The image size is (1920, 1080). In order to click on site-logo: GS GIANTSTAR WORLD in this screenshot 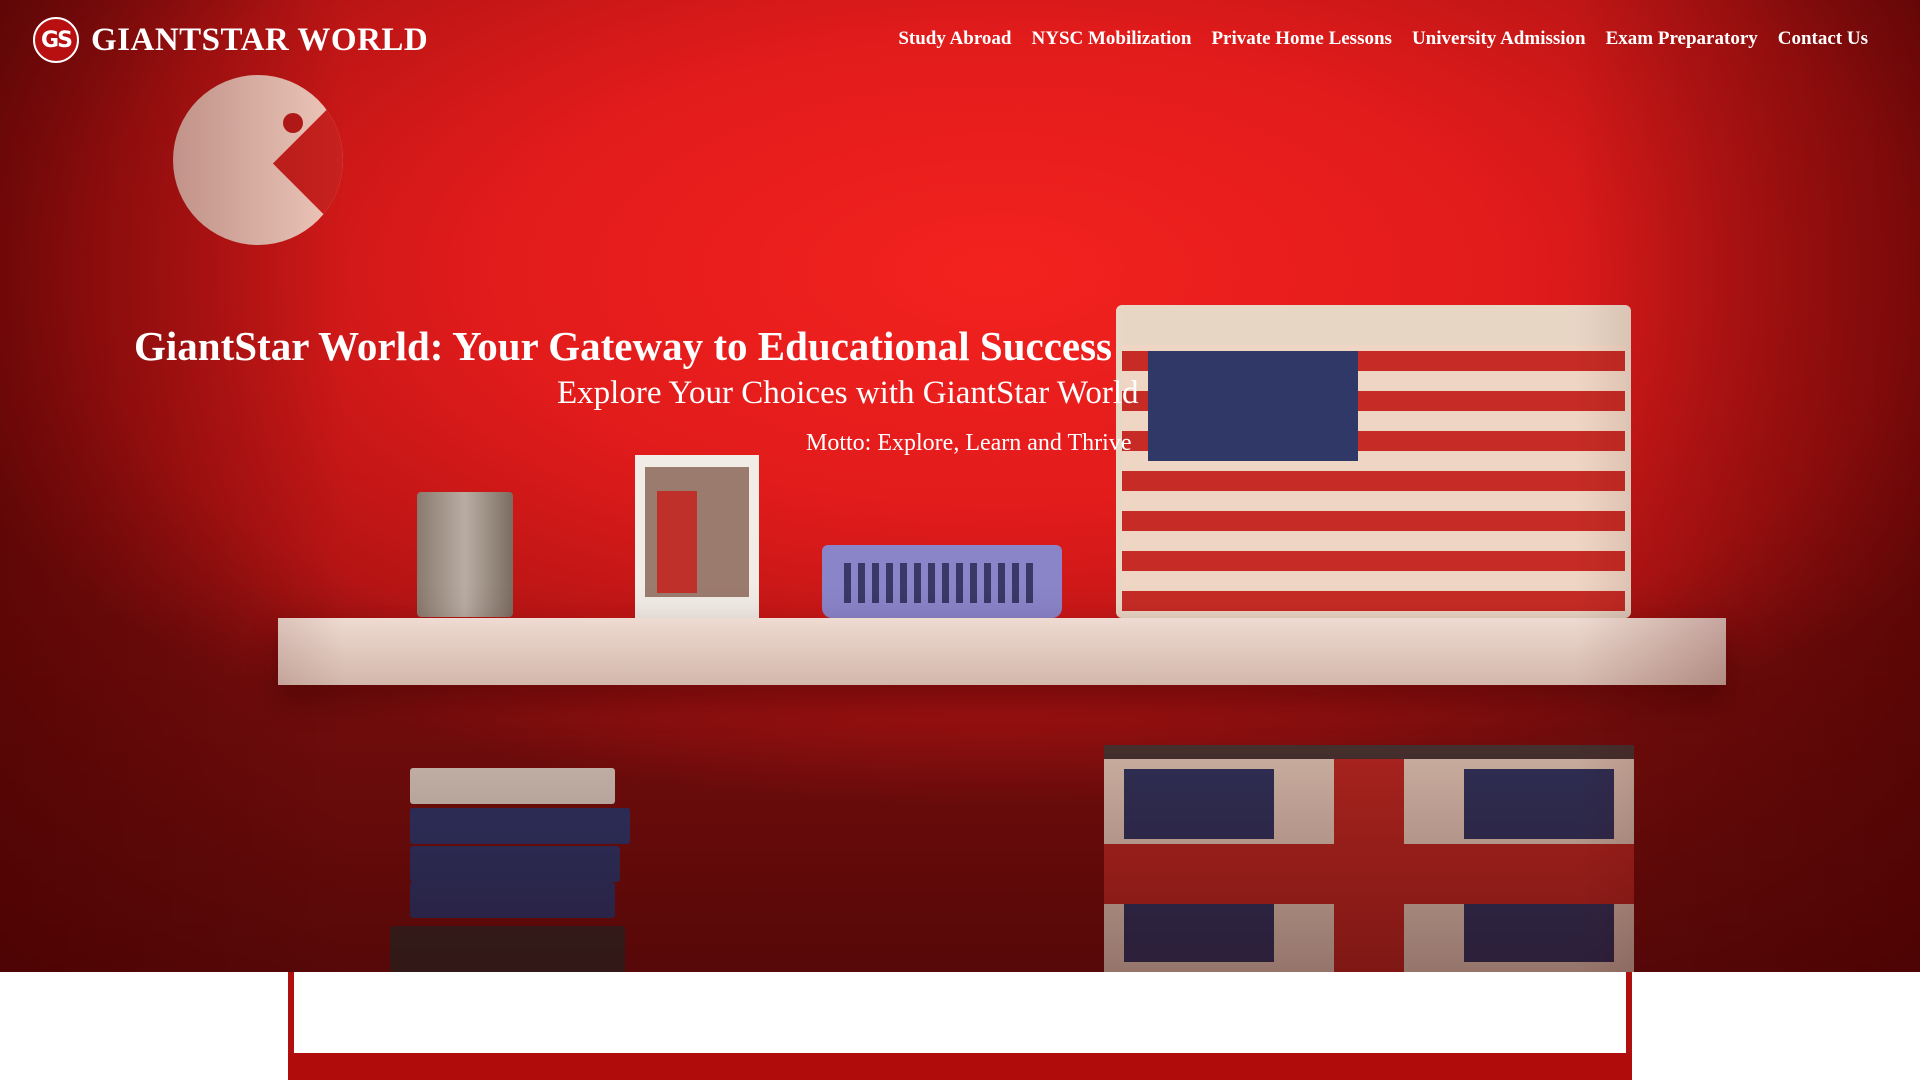, I will do `click(230, 40)`.